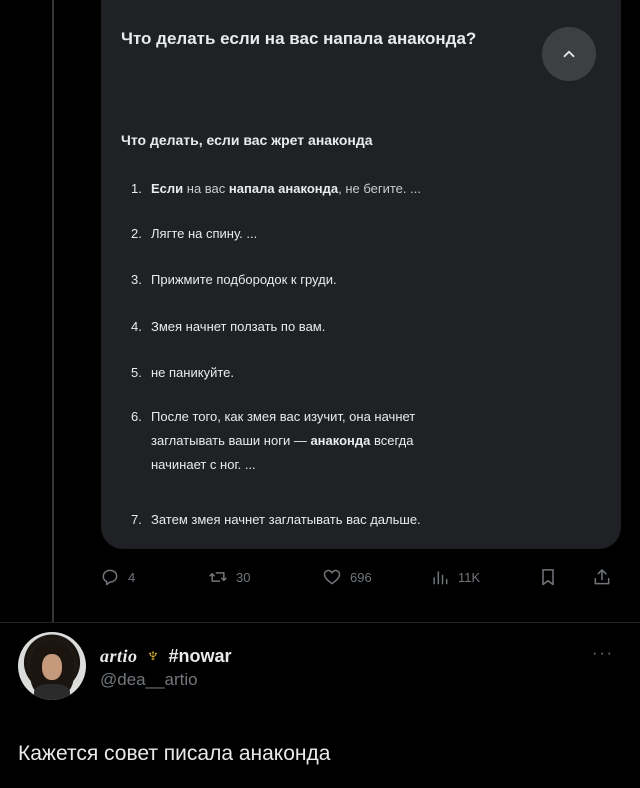 Image resolution: width=640 pixels, height=788 pixels. I want to click on tweet-text: Кажется совет писала анаконда, so click(174, 753).